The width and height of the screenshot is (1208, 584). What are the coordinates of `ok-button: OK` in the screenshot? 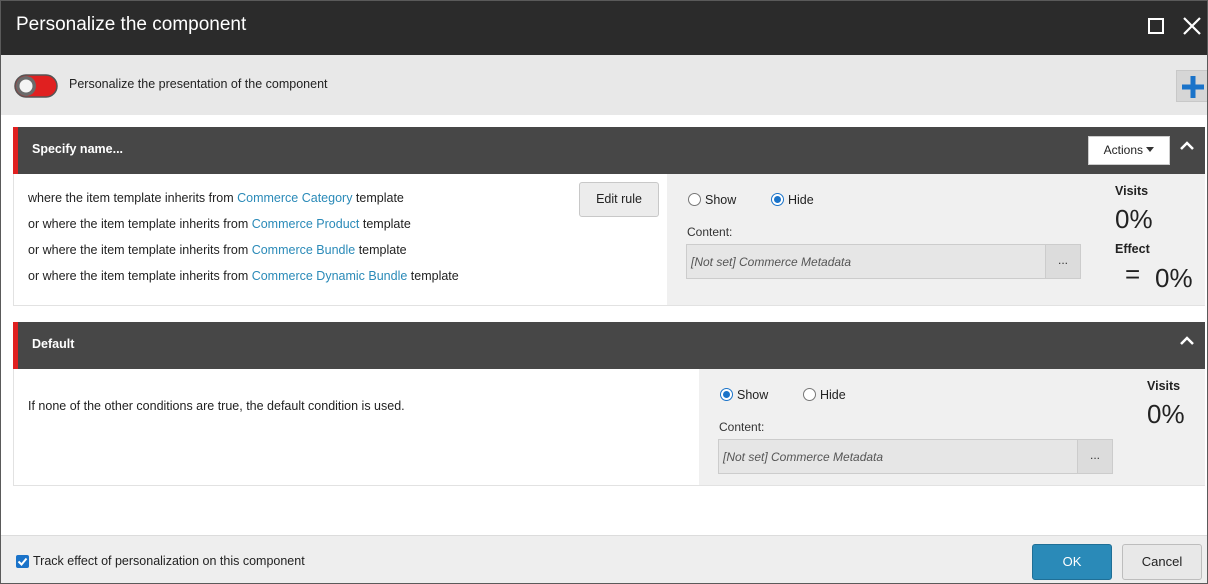 It's located at (1072, 562).